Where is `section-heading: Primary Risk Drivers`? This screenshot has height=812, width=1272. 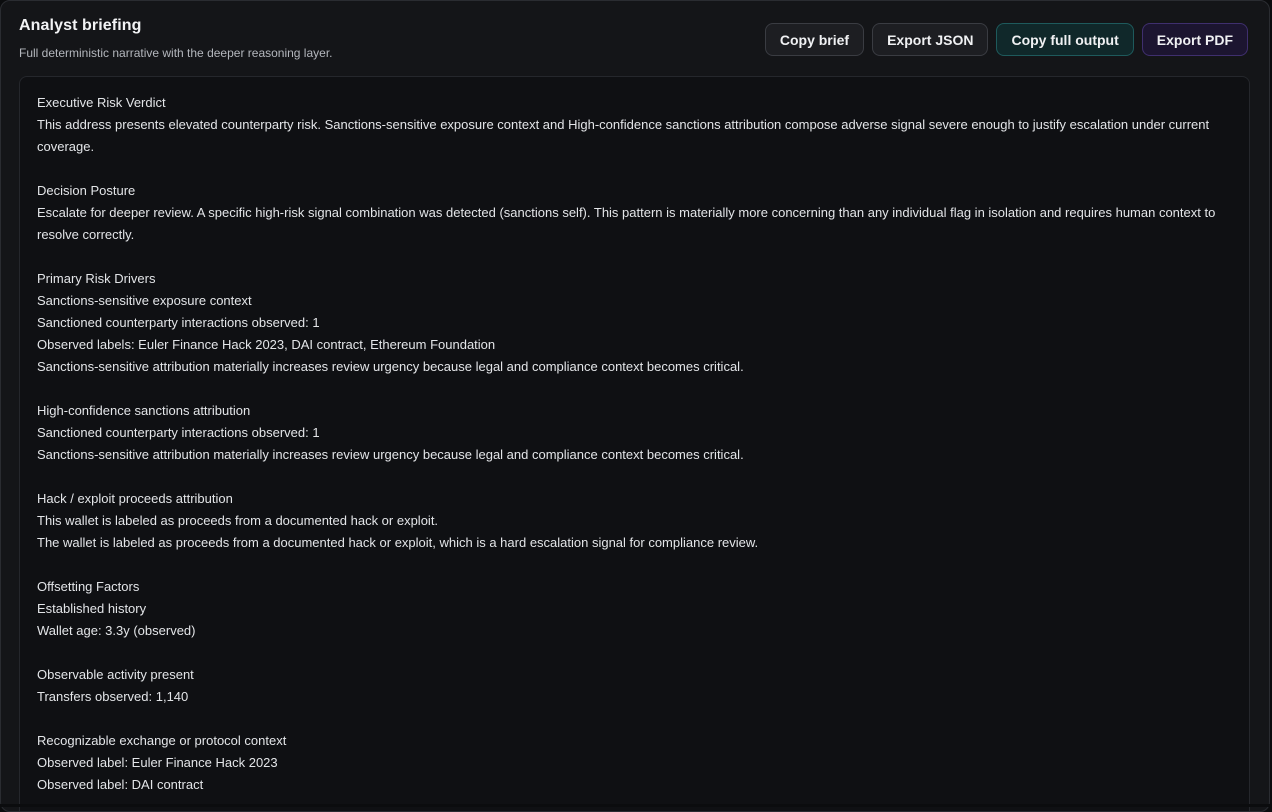 section-heading: Primary Risk Drivers is located at coordinates (634, 279).